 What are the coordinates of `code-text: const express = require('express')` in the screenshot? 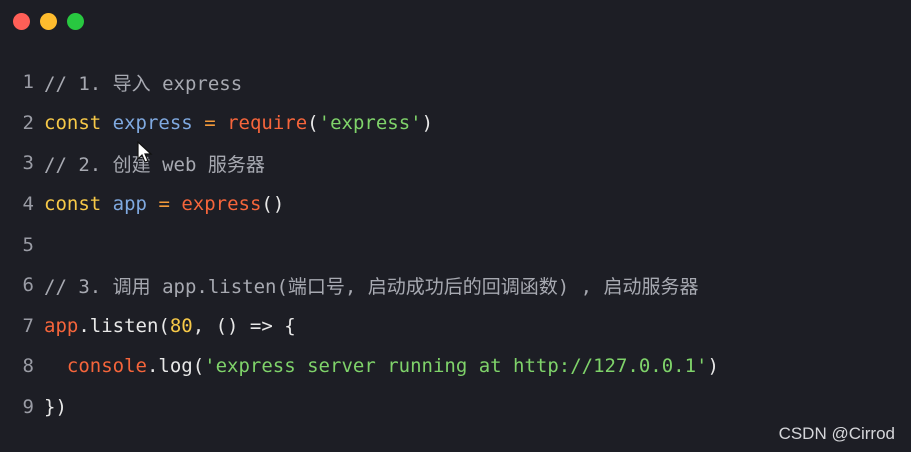 It's located at (238, 123).